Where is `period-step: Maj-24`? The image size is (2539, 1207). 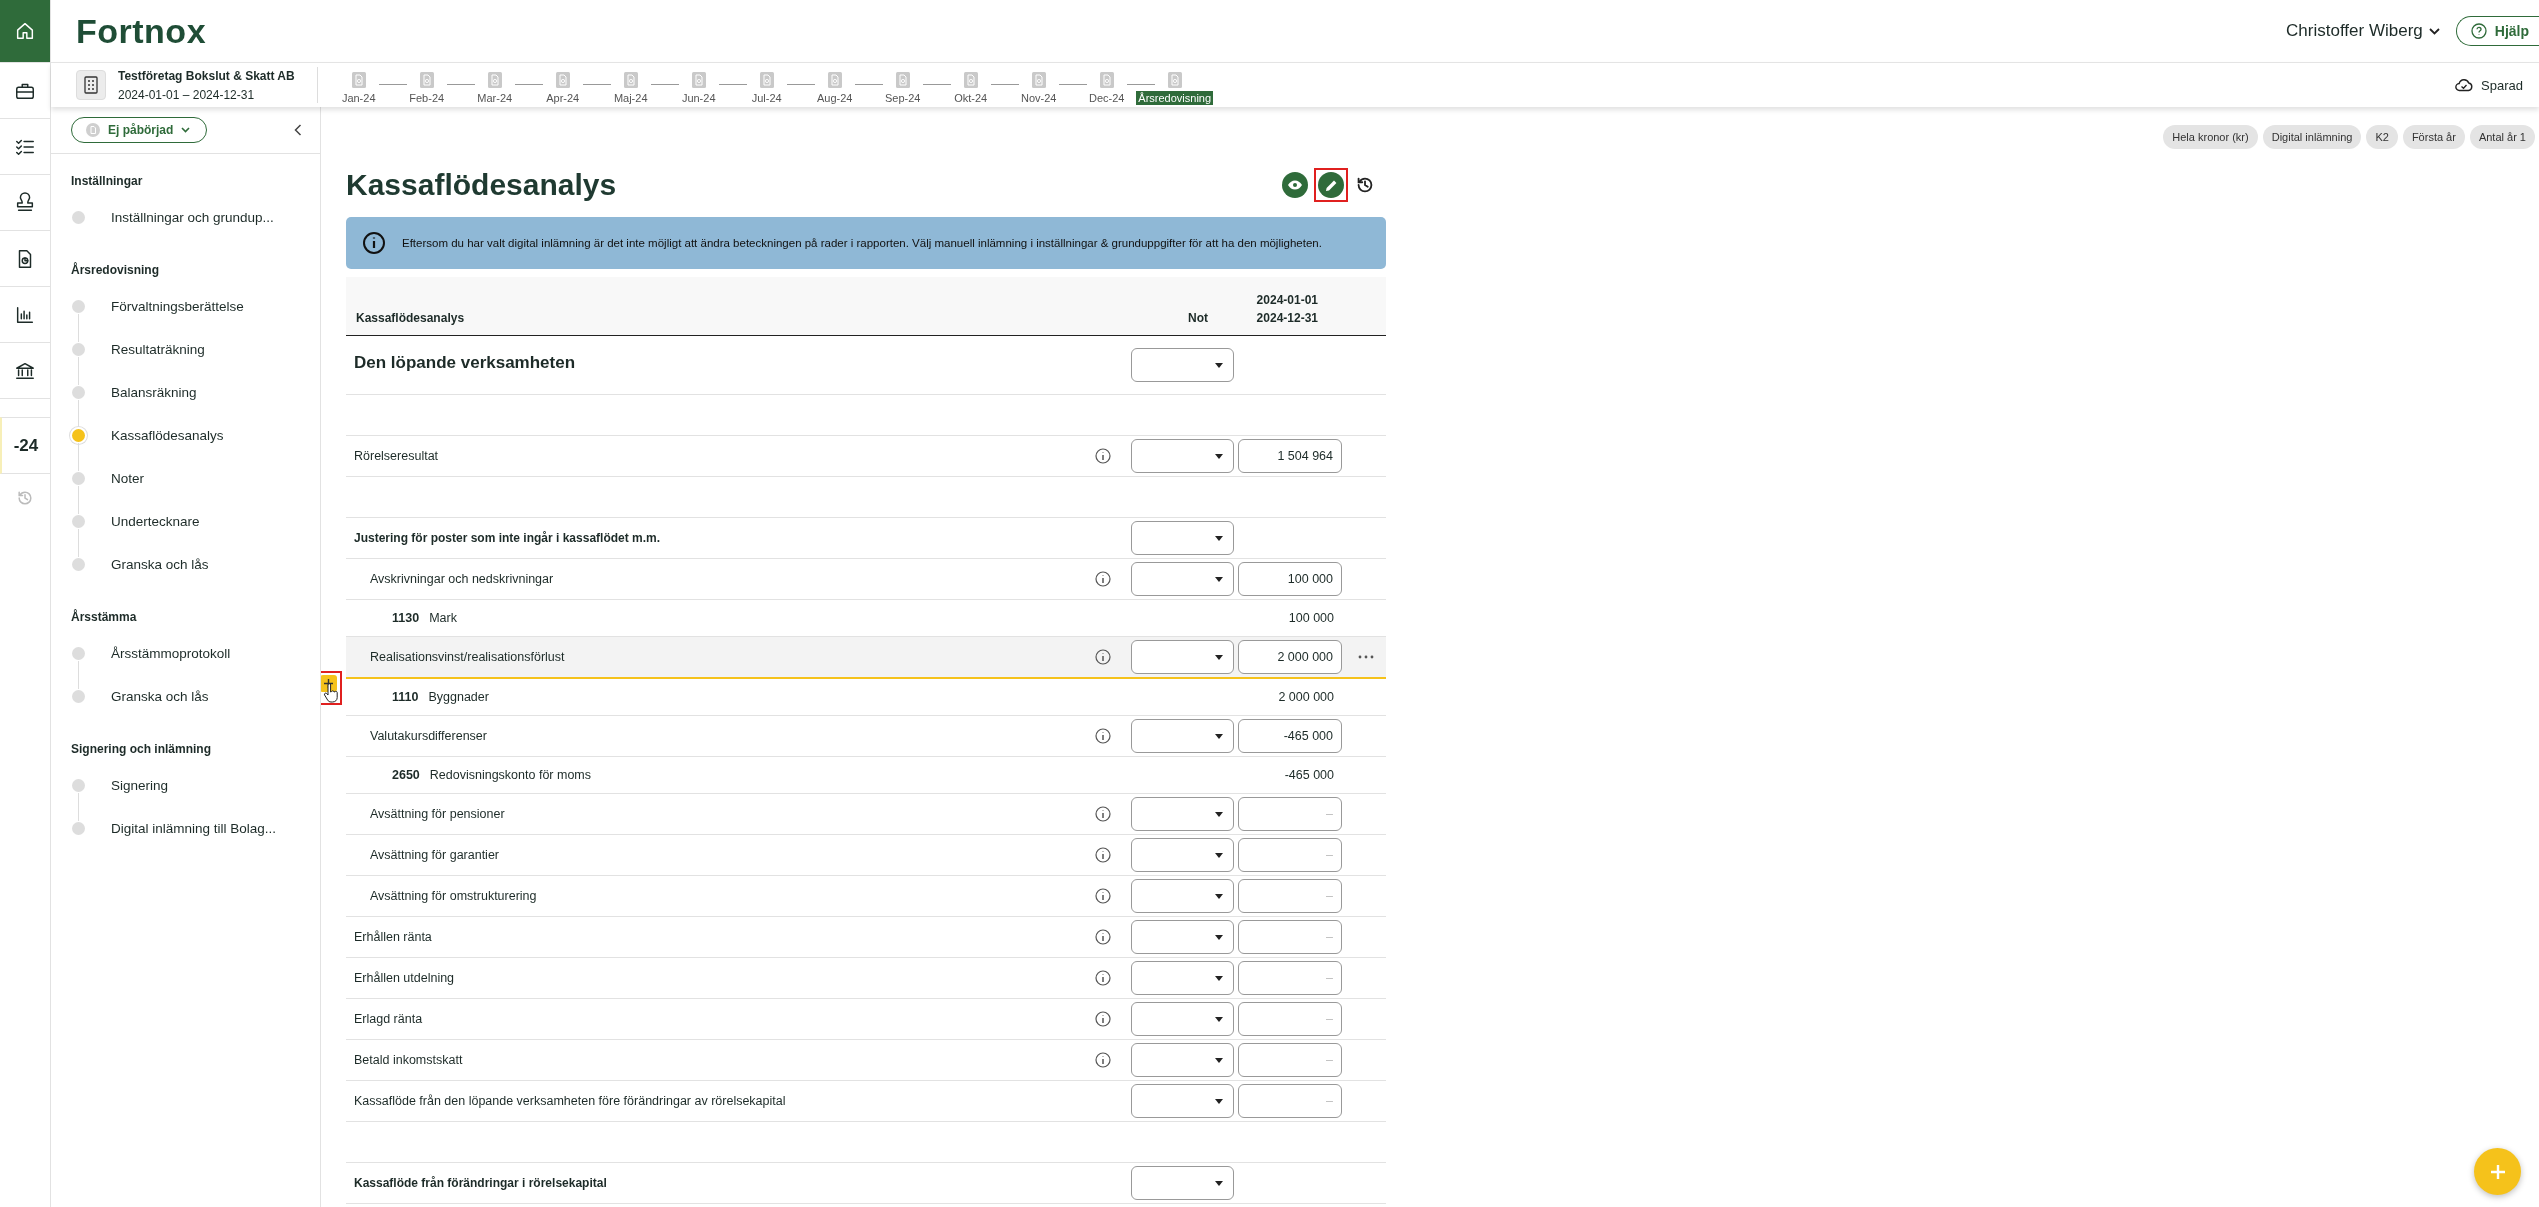
period-step: Maj-24 is located at coordinates (630, 97).